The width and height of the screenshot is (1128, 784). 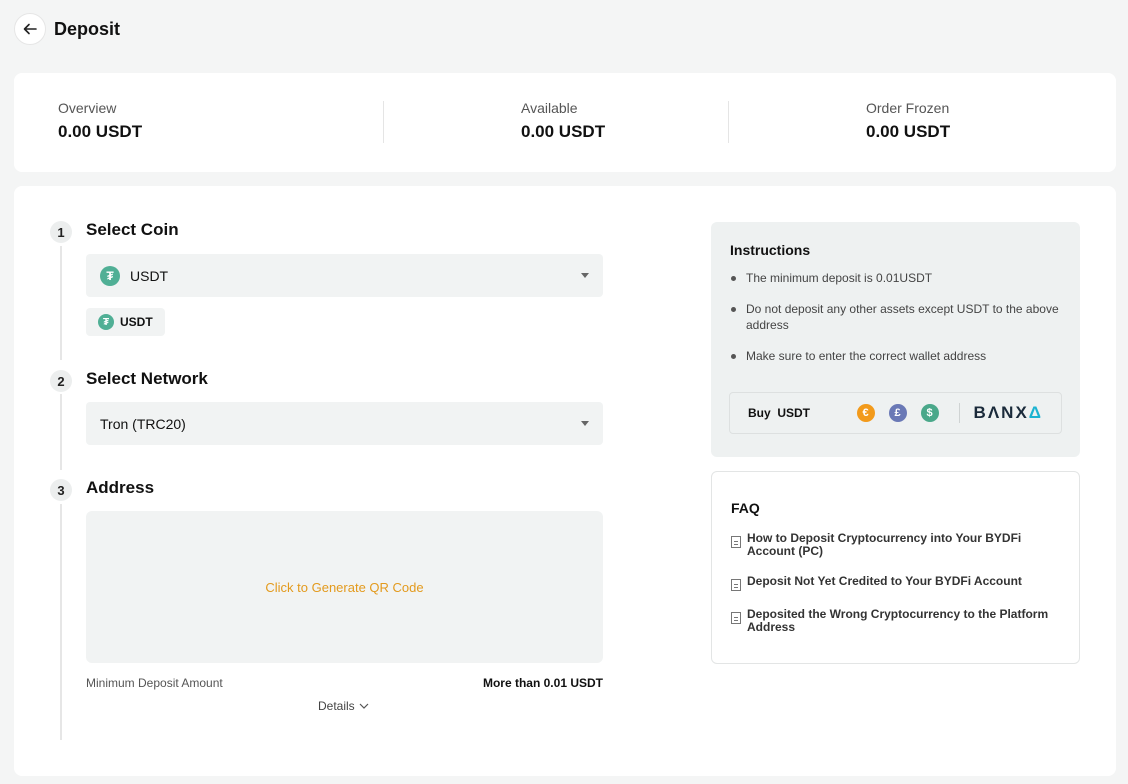 I want to click on step-title-address: Address, so click(x=120, y=487).